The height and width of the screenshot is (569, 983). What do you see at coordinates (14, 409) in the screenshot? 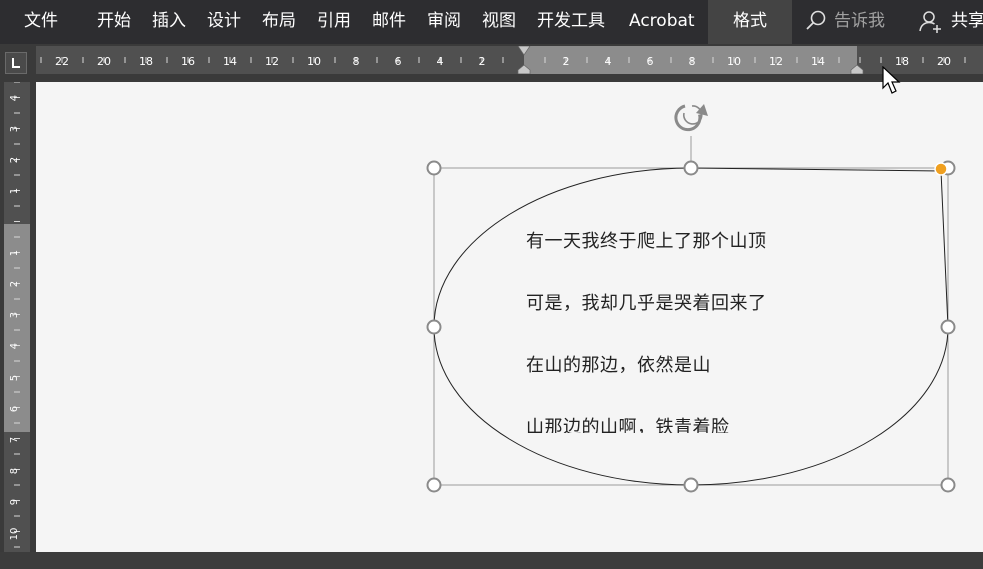
I see `vruler-label: 6` at bounding box center [14, 409].